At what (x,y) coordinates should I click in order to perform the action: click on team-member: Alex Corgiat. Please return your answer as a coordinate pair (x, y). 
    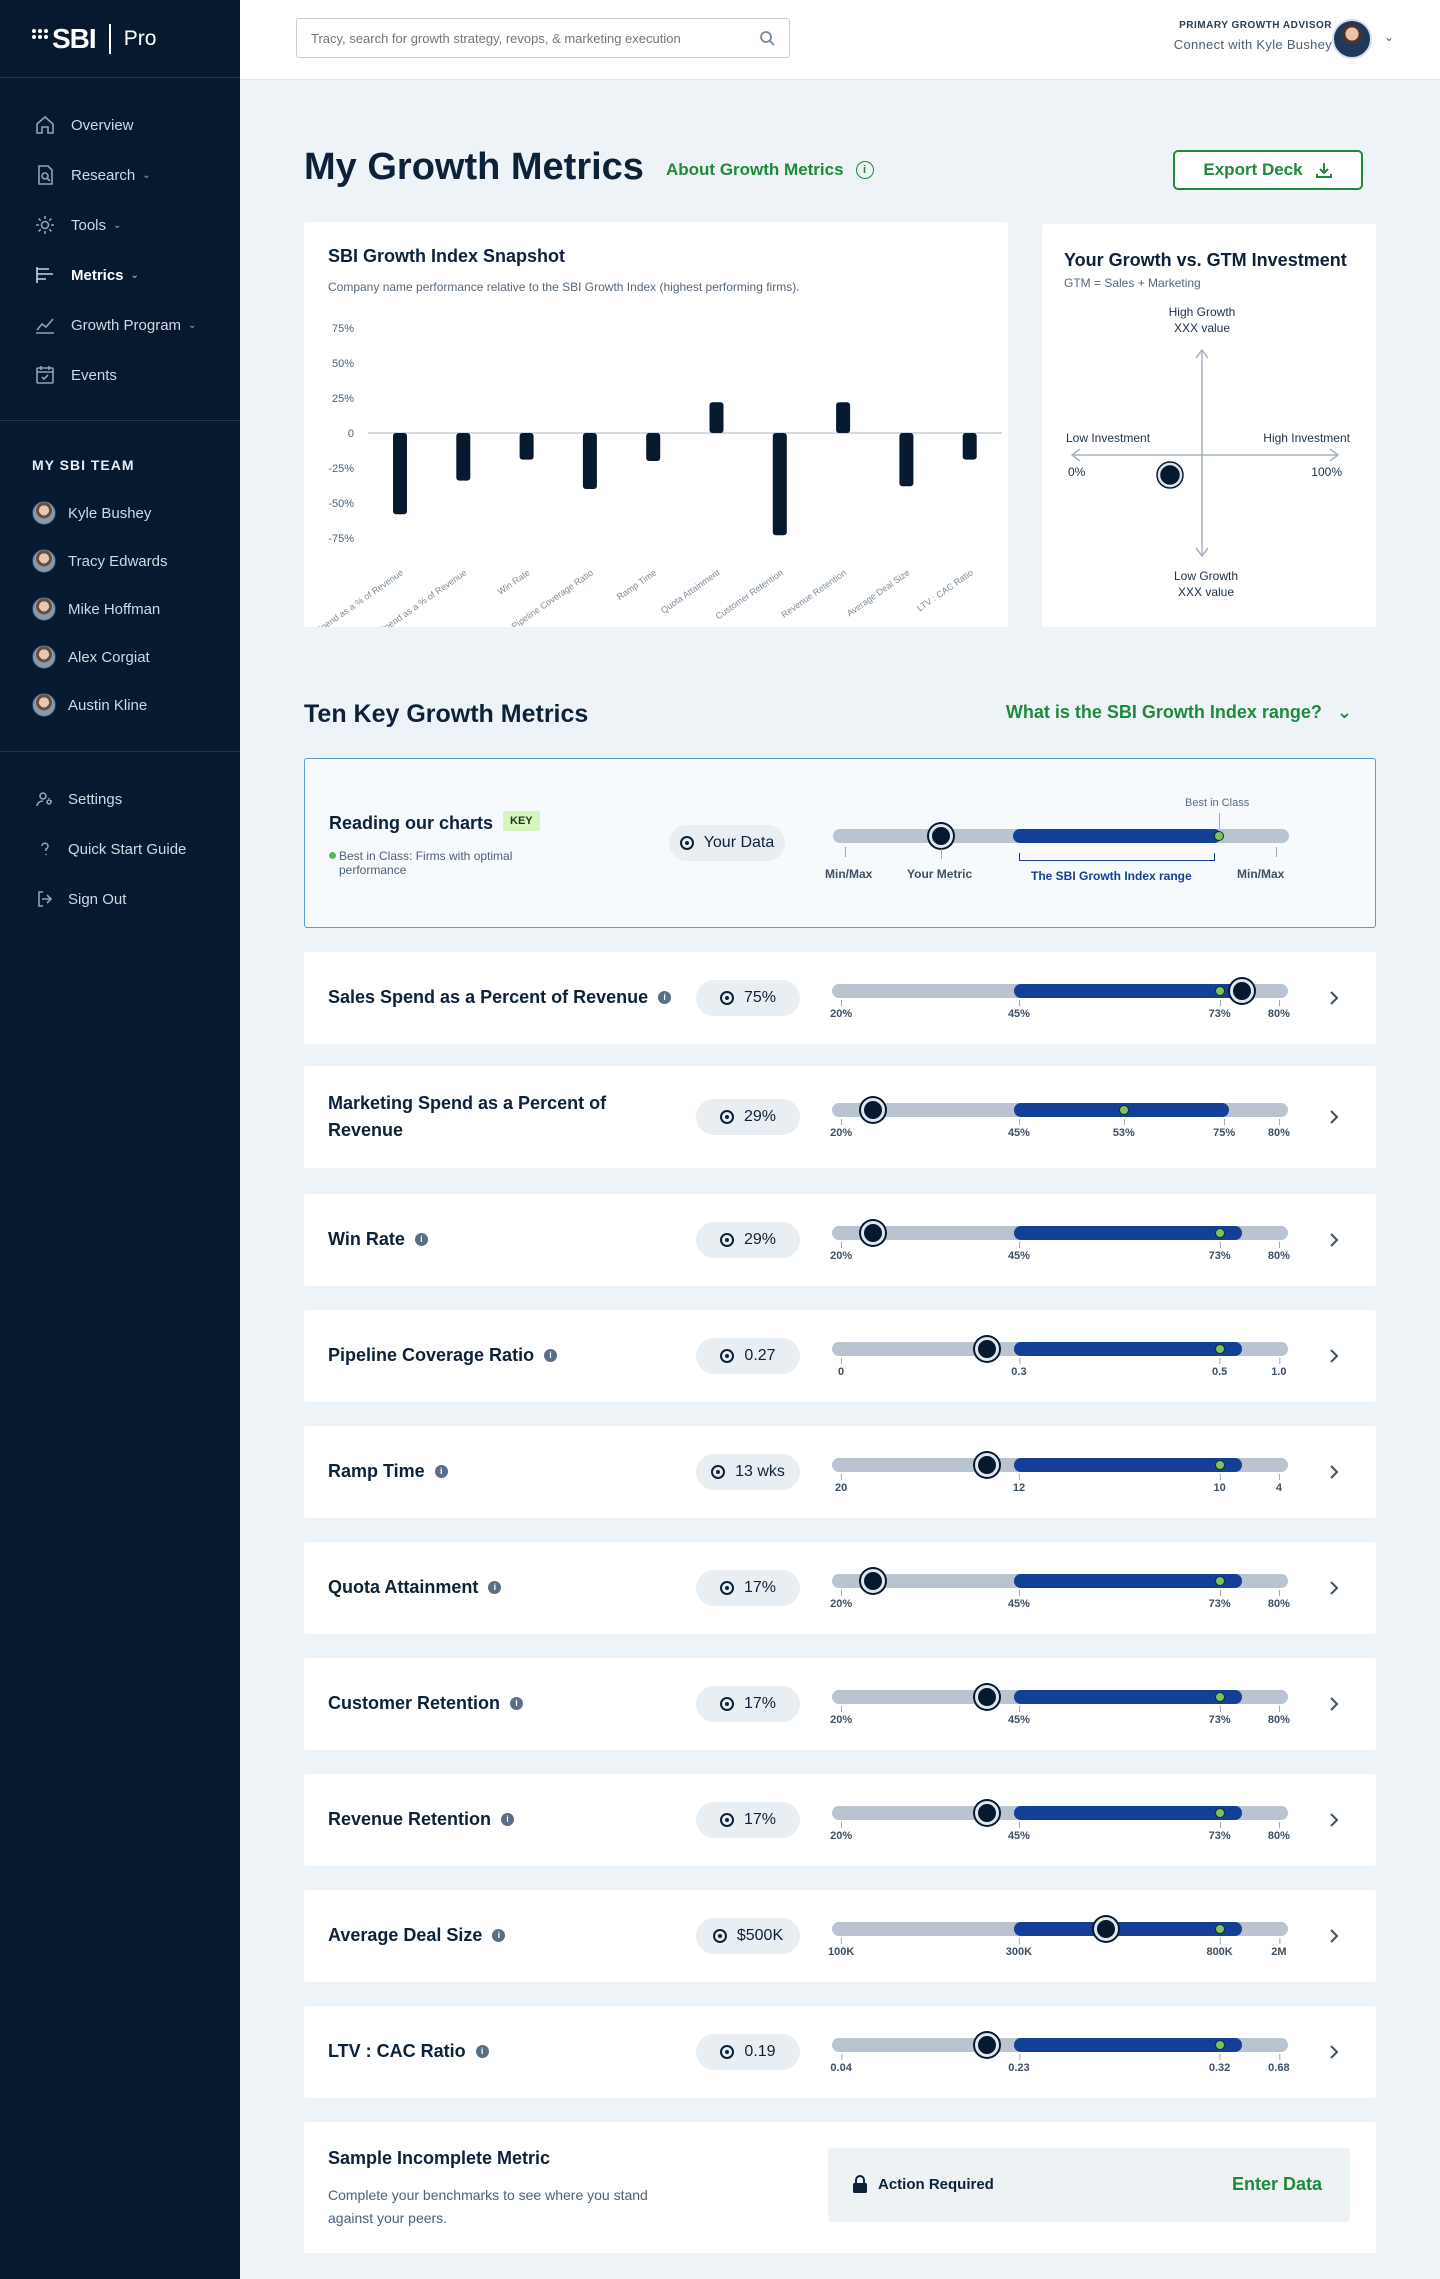
    Looking at the image, I should click on (120, 657).